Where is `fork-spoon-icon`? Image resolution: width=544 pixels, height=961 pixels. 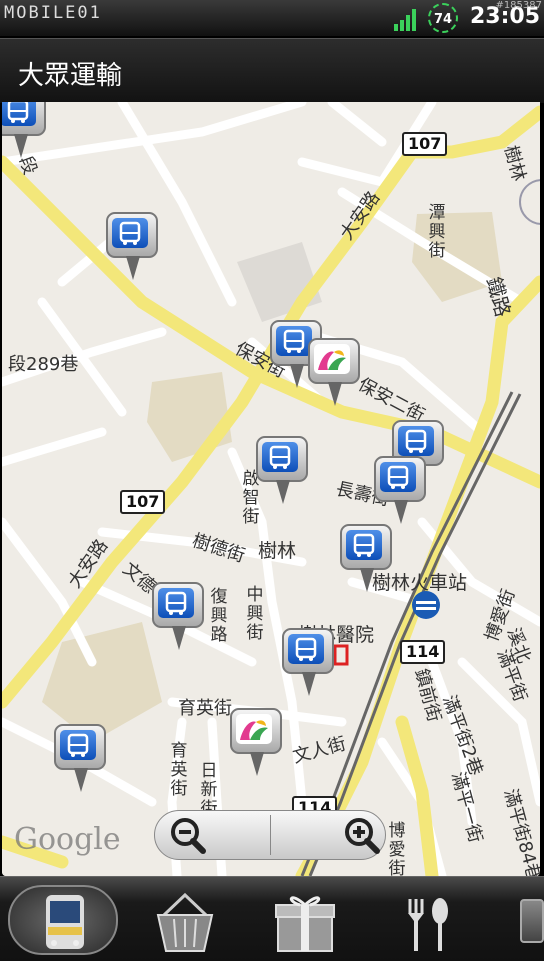 fork-spoon-icon is located at coordinates (428, 924).